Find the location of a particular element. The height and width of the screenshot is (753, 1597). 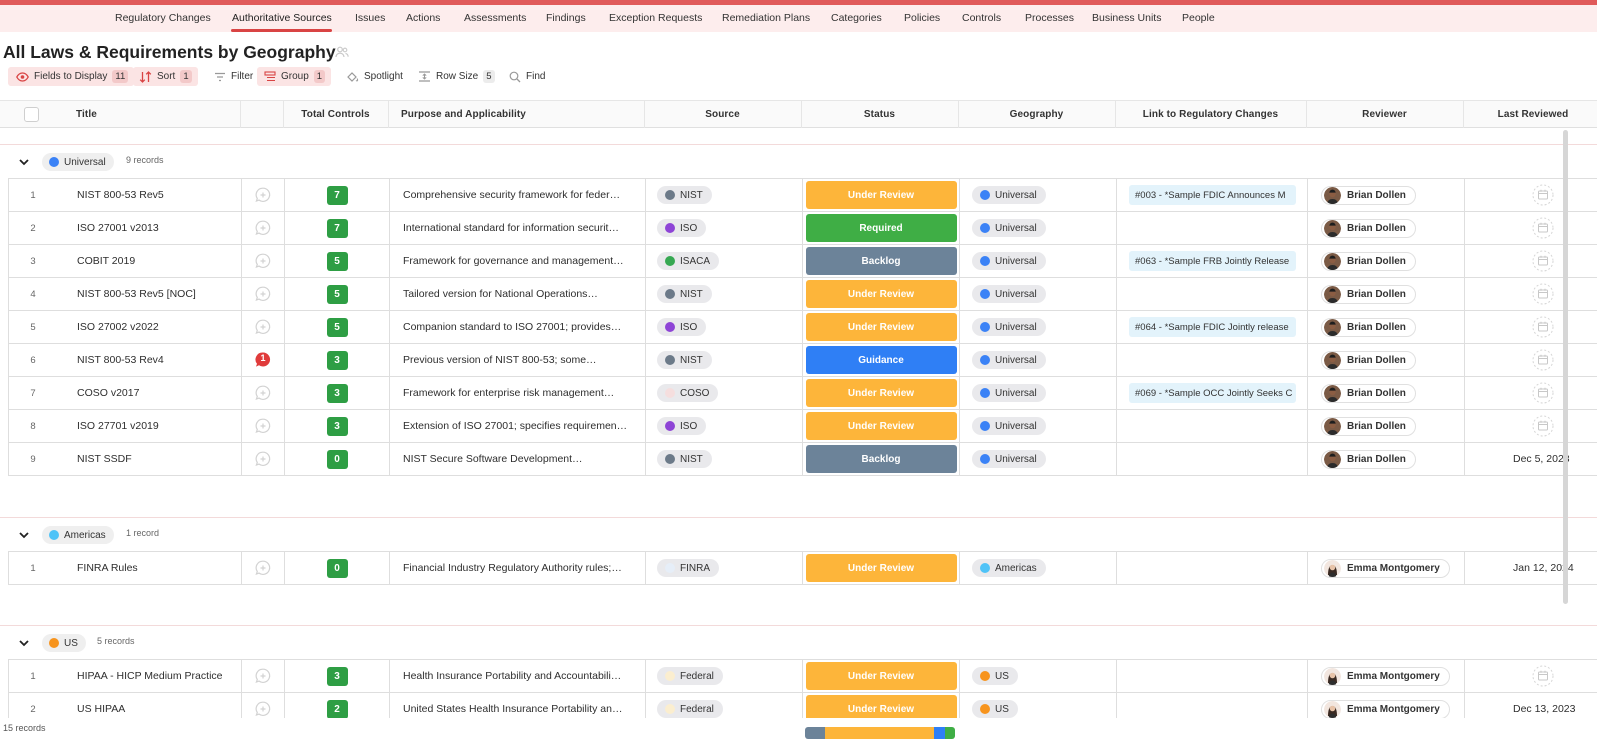

record-title: COSO v2017 is located at coordinates (159, 393).